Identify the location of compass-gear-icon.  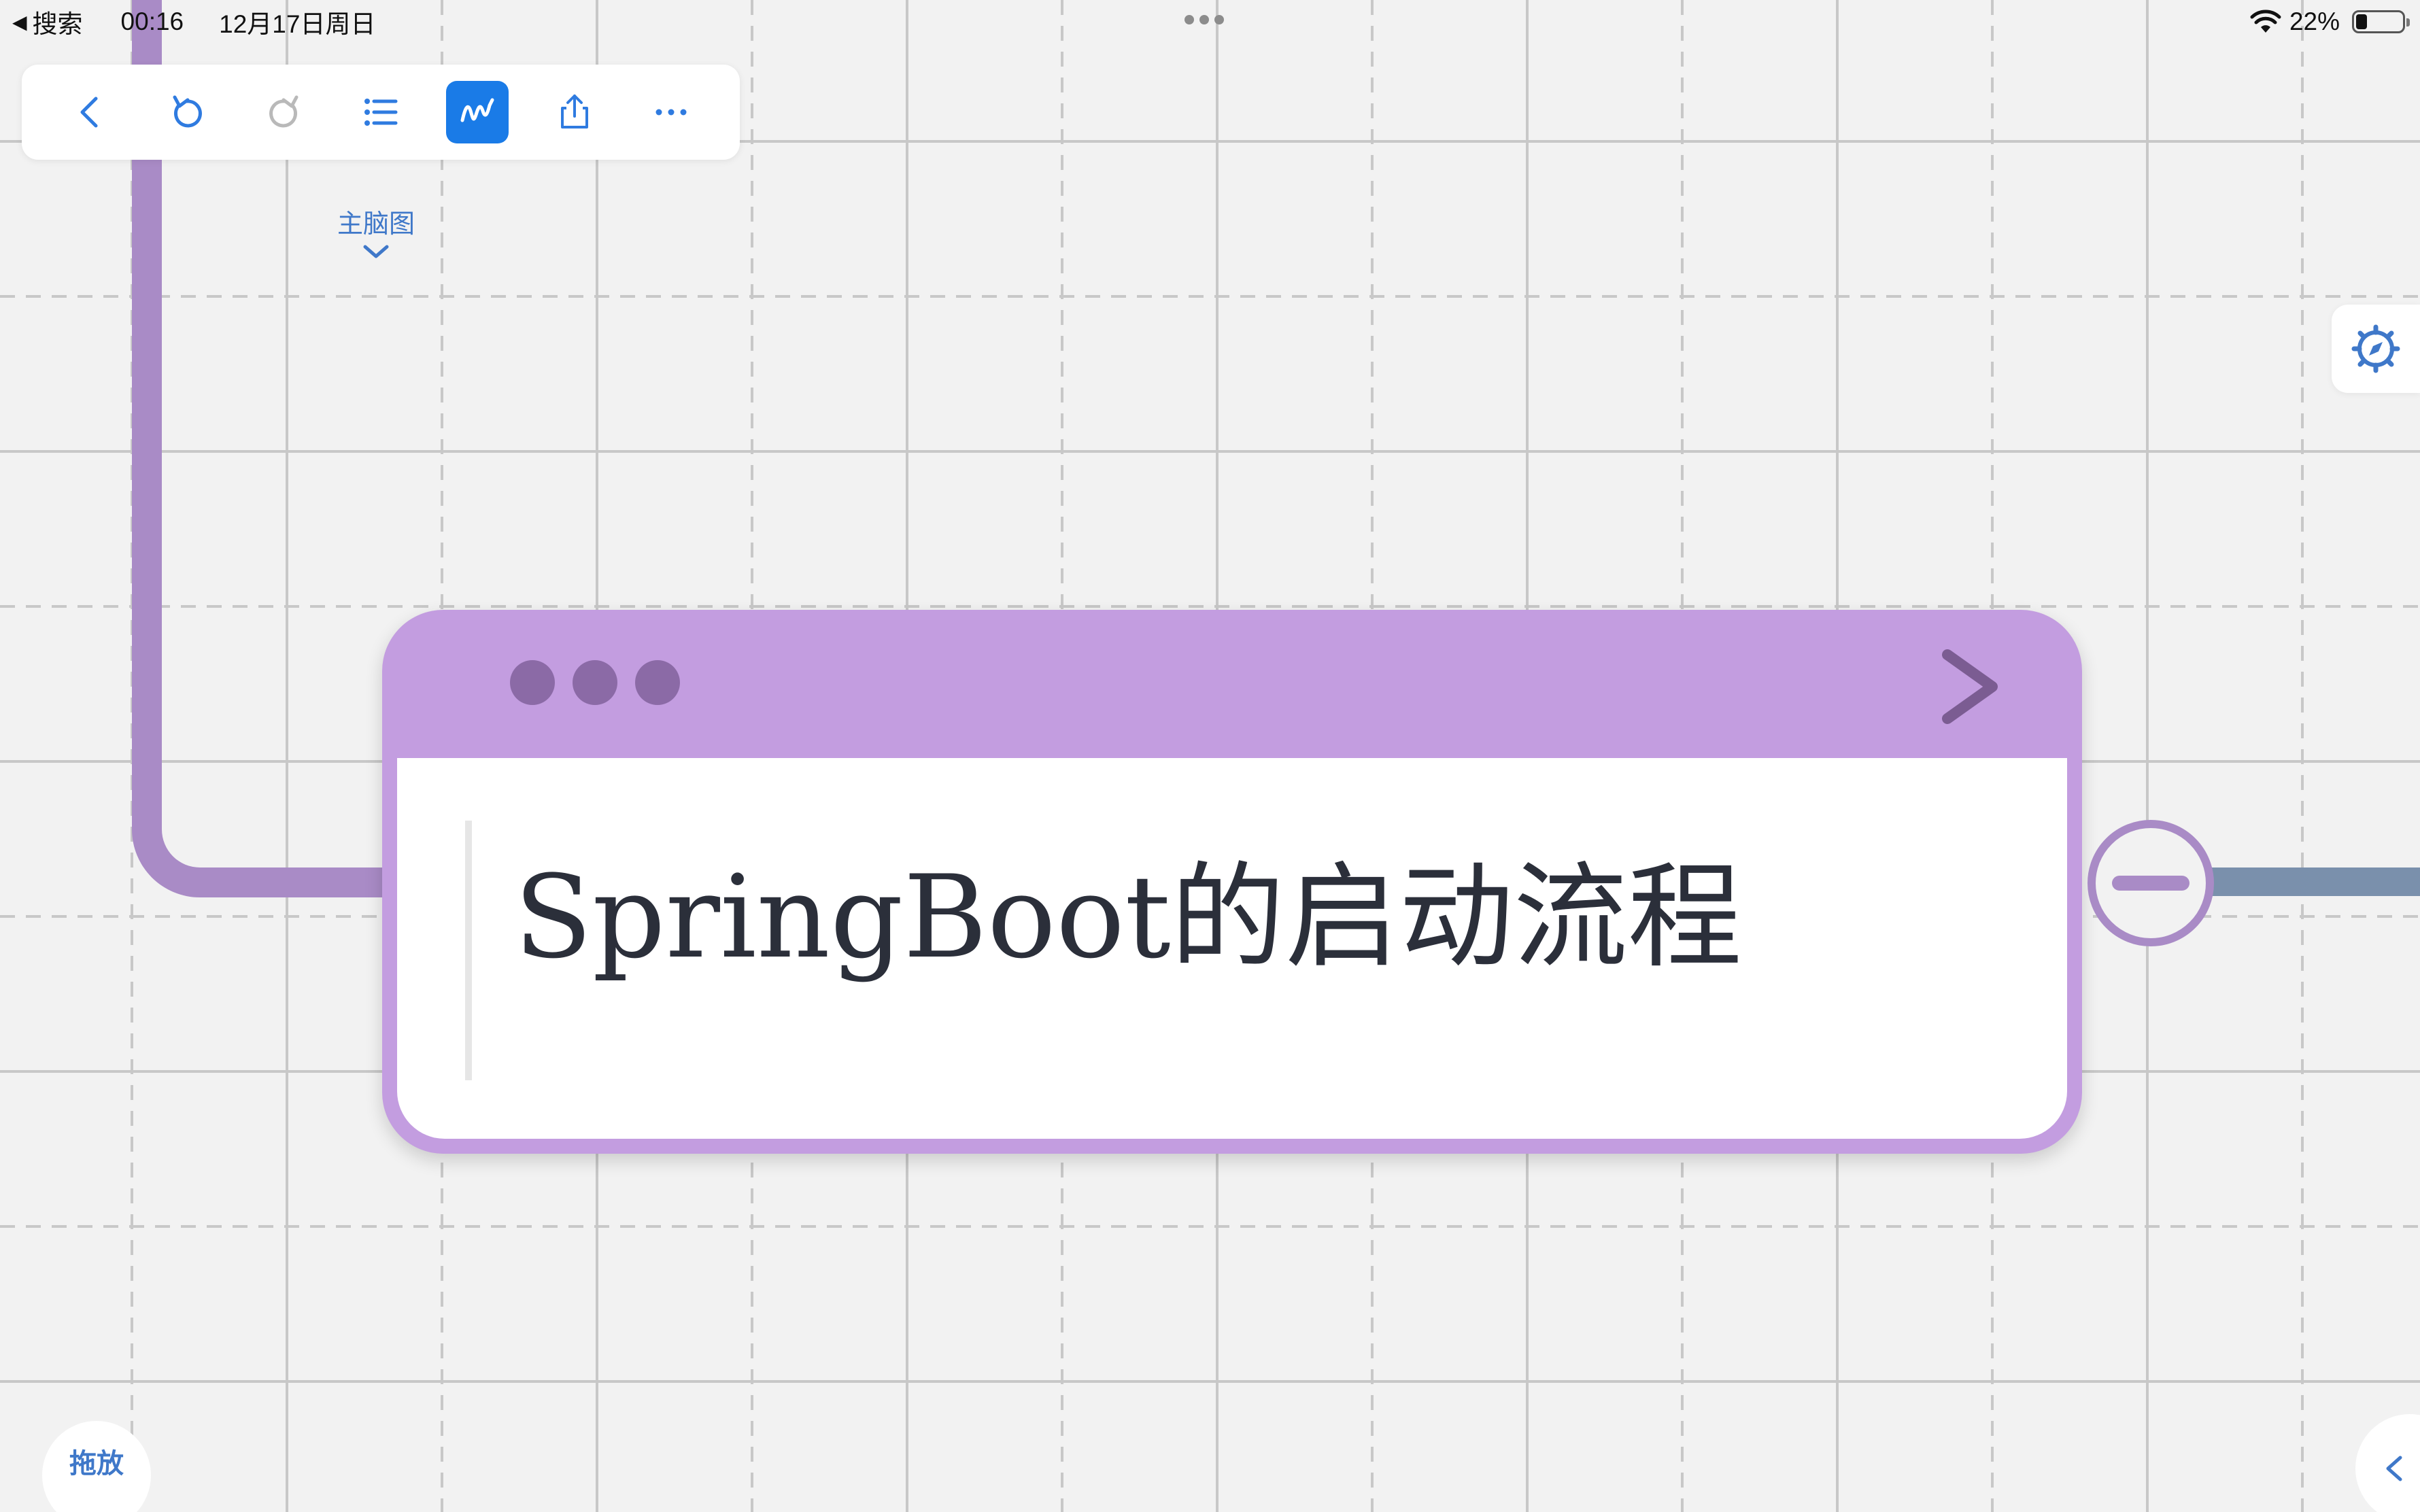
(2375, 348).